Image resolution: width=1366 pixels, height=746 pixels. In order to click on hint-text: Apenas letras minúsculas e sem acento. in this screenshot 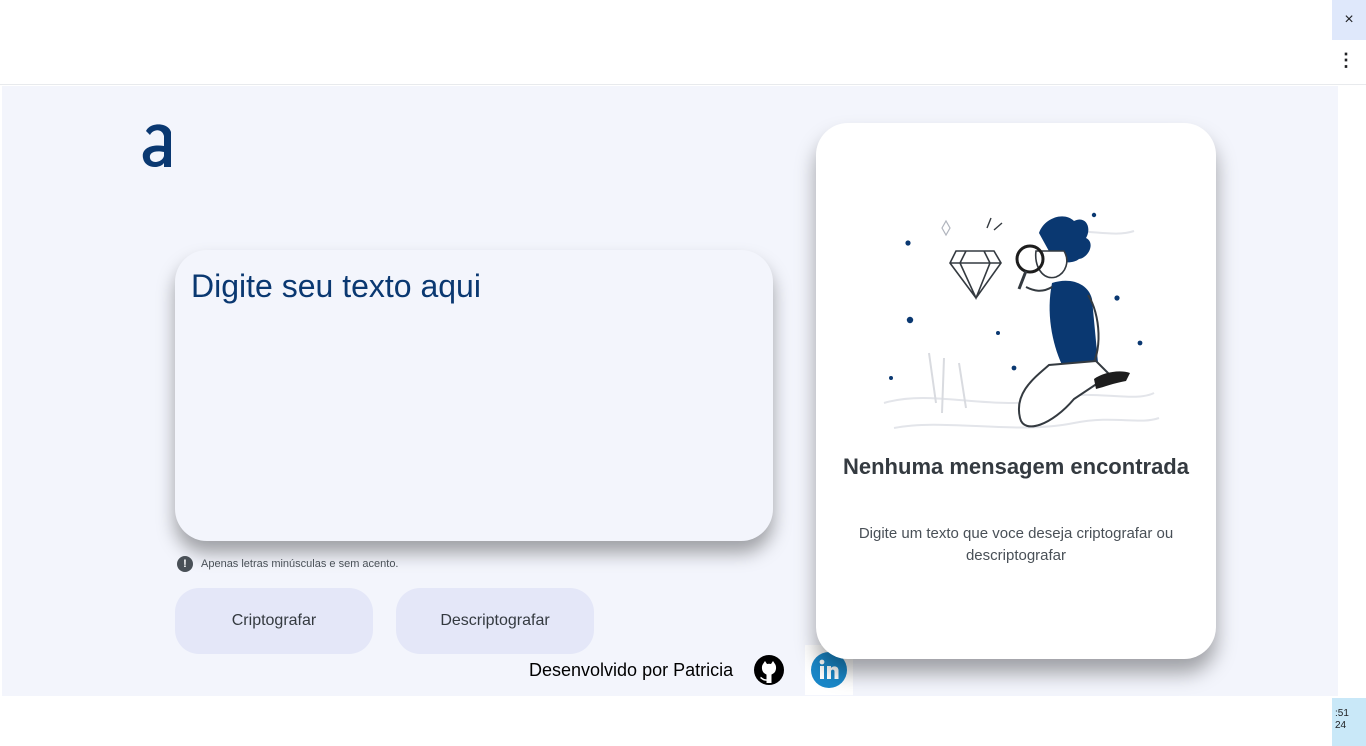, I will do `click(300, 564)`.